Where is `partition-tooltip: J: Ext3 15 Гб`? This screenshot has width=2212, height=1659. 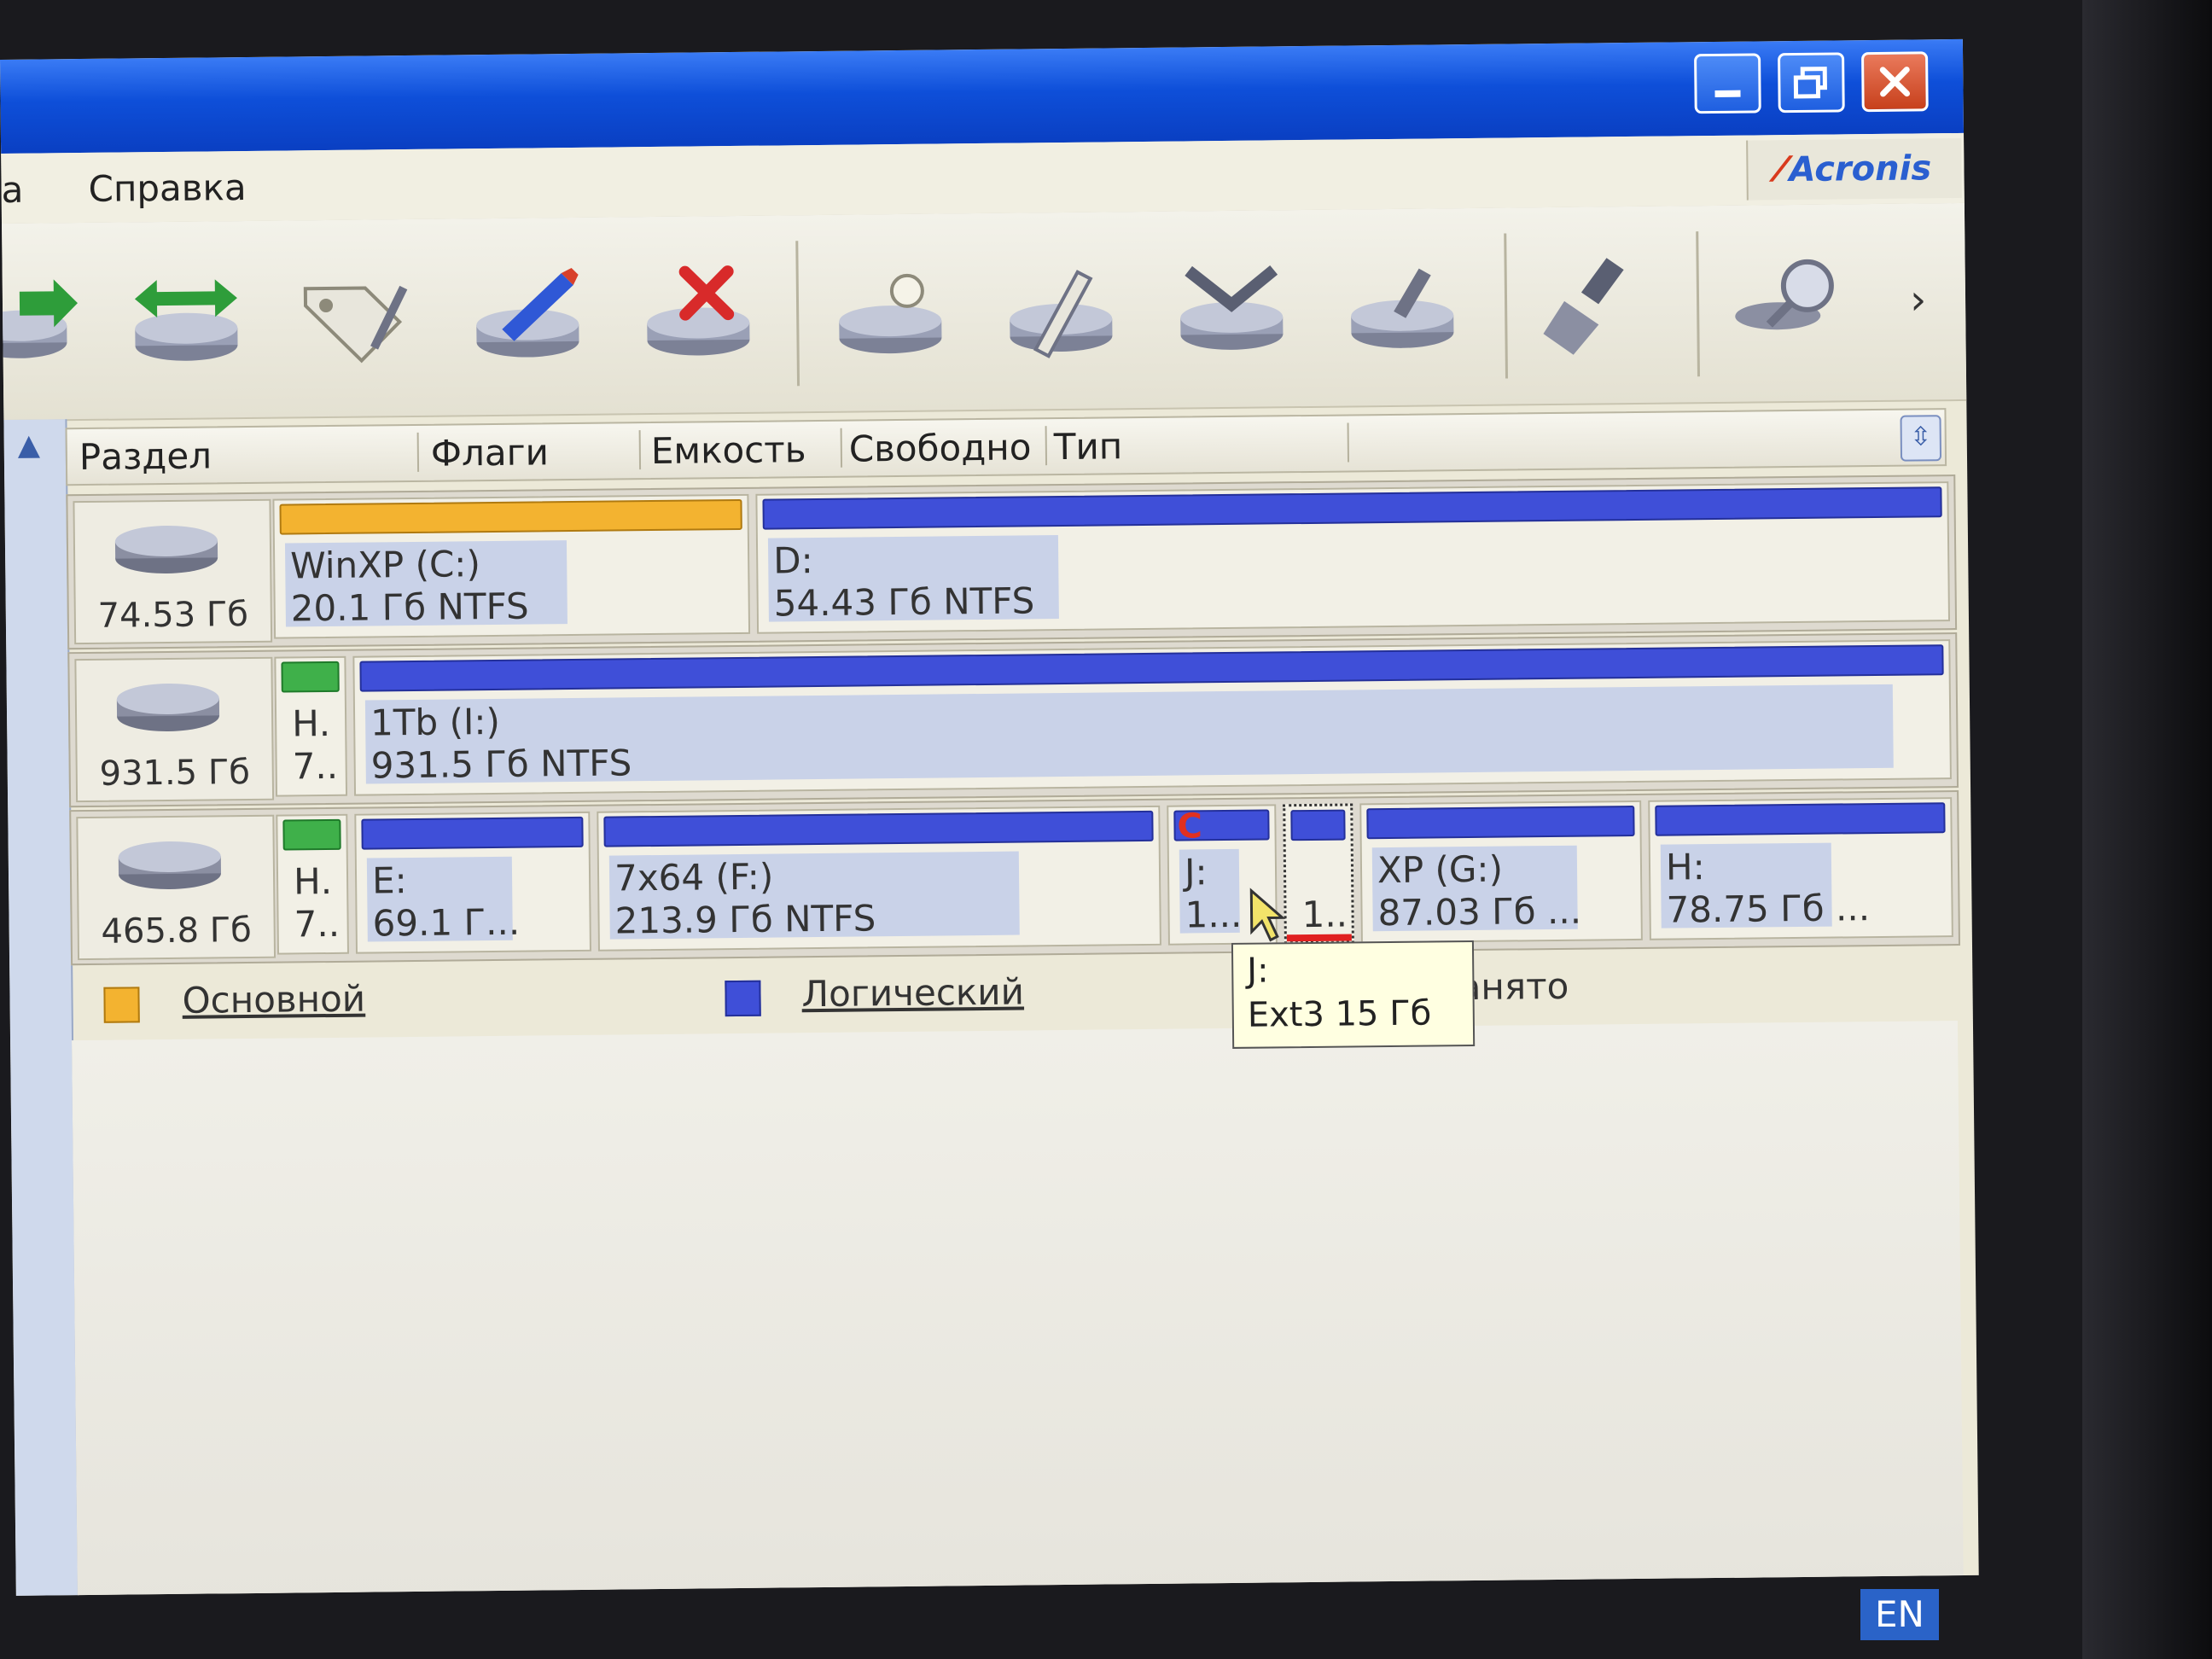 partition-tooltip: J: Ext3 15 Гб is located at coordinates (1353, 994).